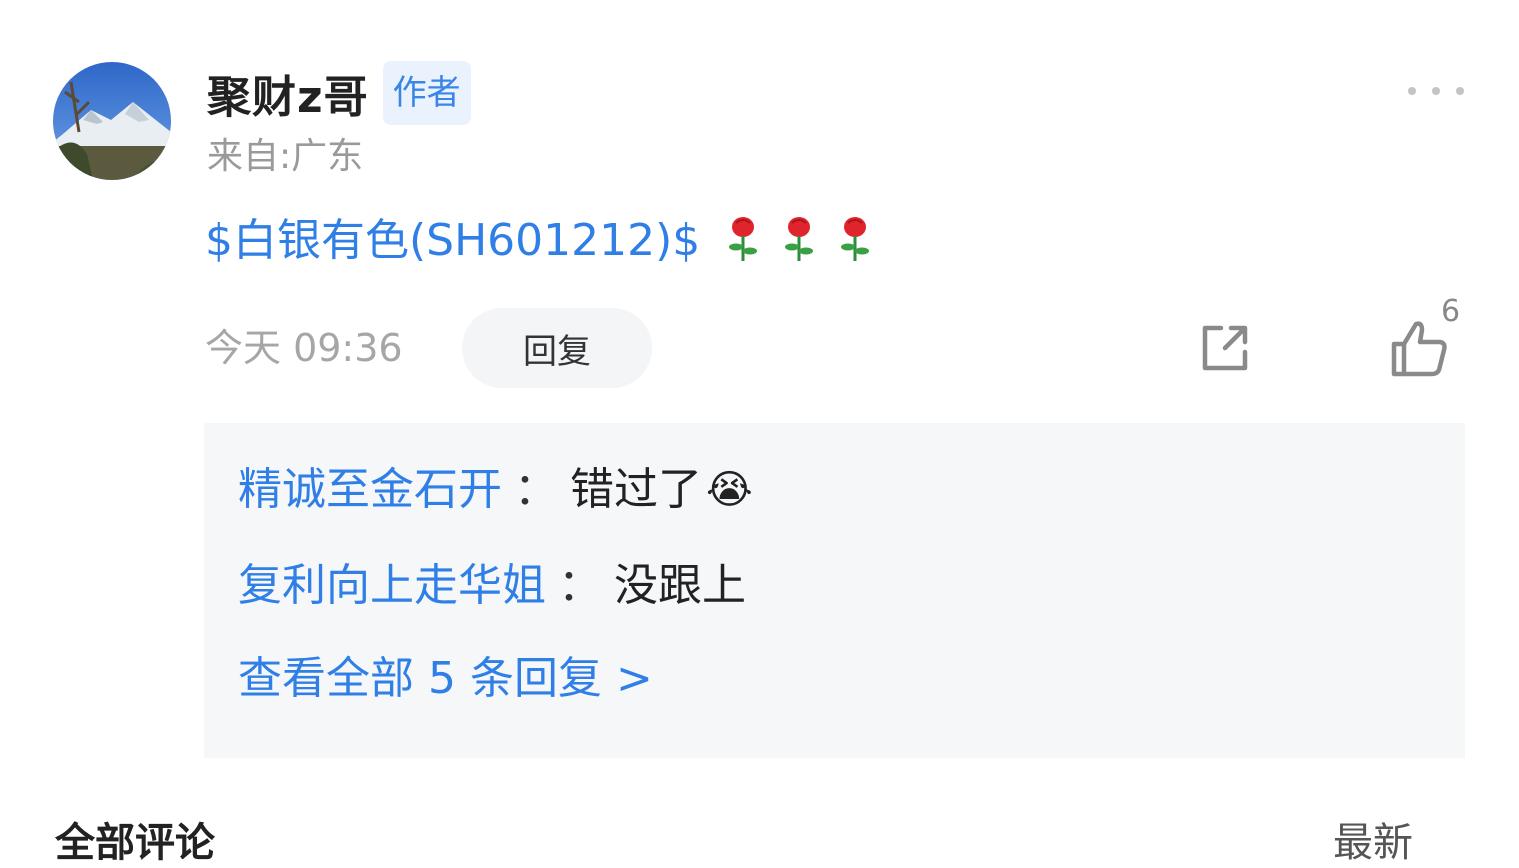  I want to click on reply-username: 复利向上走华姐, so click(392, 586).